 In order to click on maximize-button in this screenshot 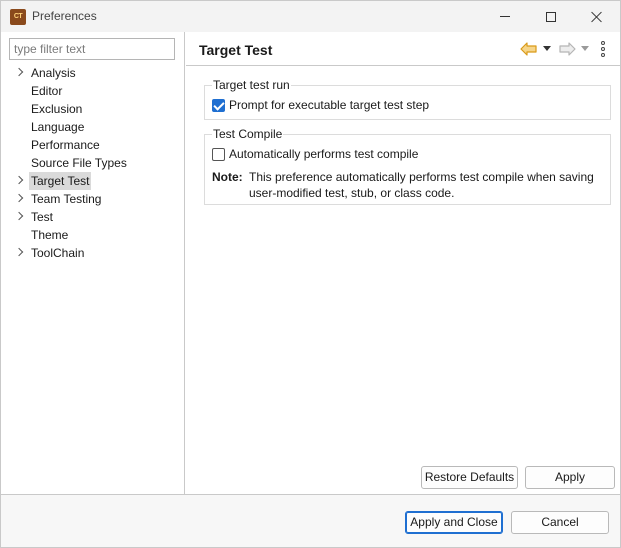, I will do `click(551, 16)`.